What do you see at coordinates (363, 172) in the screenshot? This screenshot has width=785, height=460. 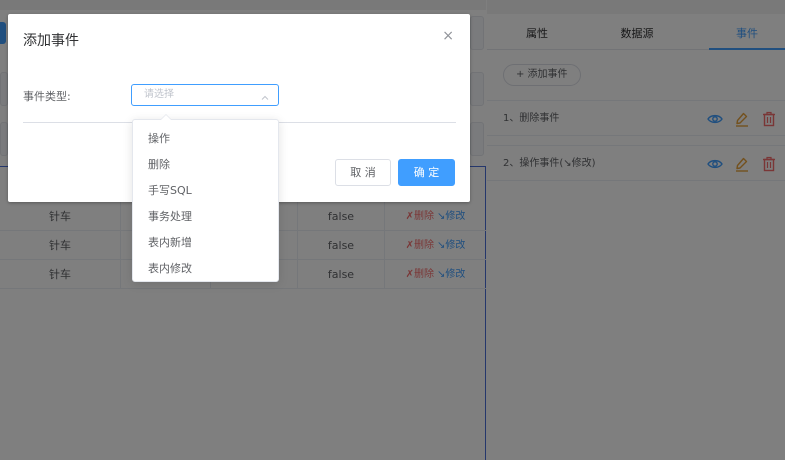 I see `cancel-button: 取 消` at bounding box center [363, 172].